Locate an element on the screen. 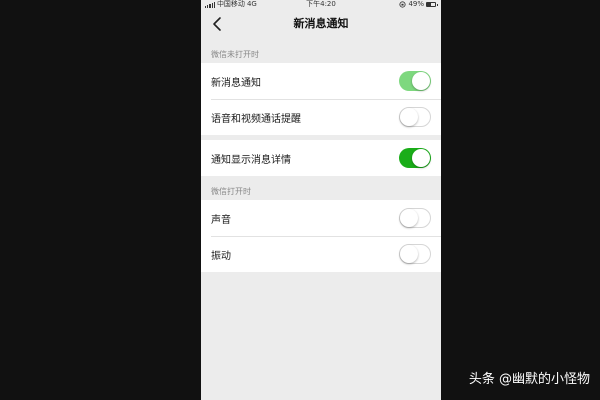  setting-row-show-details: 通知显示消息详情 is located at coordinates (321, 158).